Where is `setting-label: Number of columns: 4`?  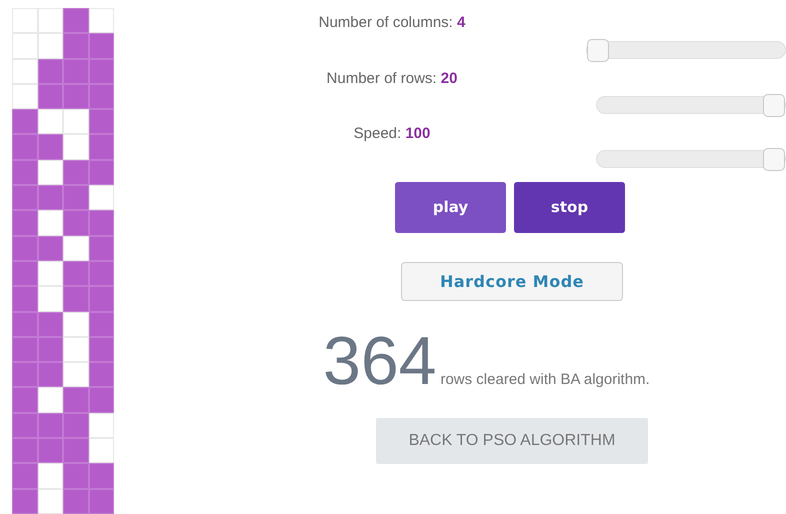 setting-label: Number of columns: 4 is located at coordinates (392, 23).